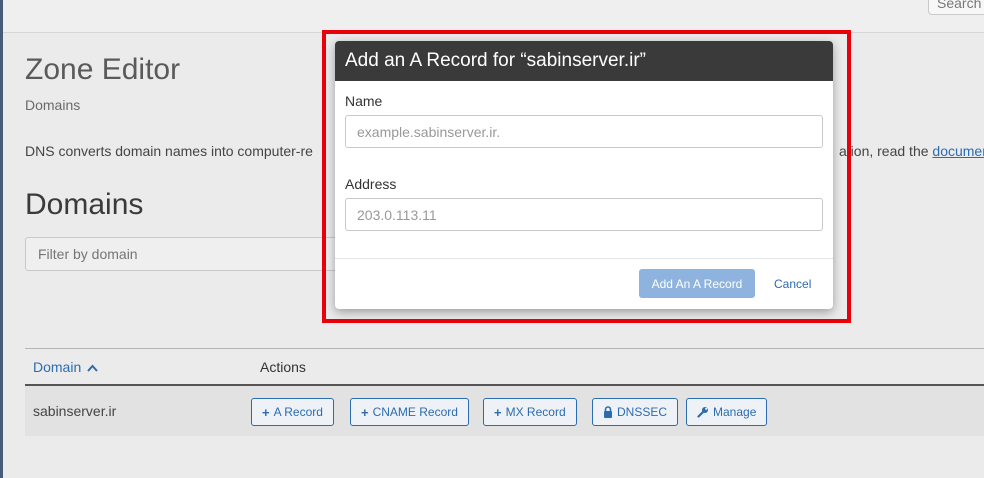  What do you see at coordinates (584, 258) in the screenshot?
I see `dialog-divider` at bounding box center [584, 258].